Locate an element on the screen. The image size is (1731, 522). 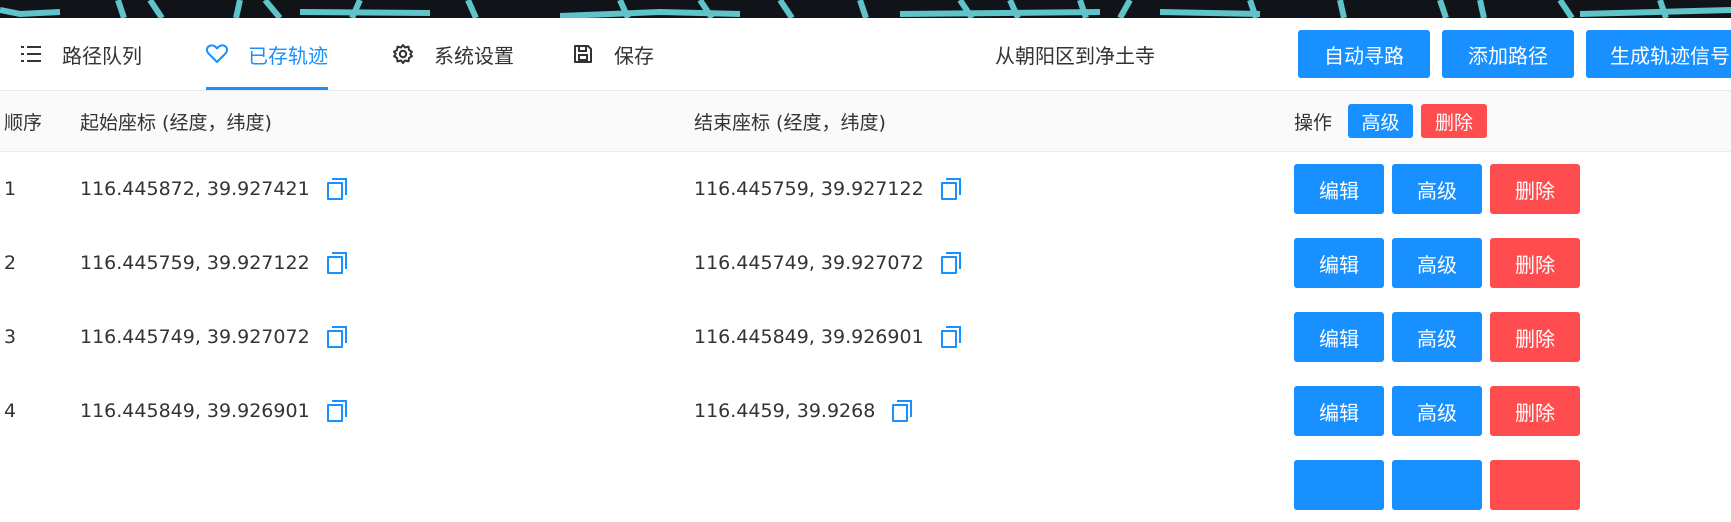
tab-label: 已存轨迹 is located at coordinates (288, 55).